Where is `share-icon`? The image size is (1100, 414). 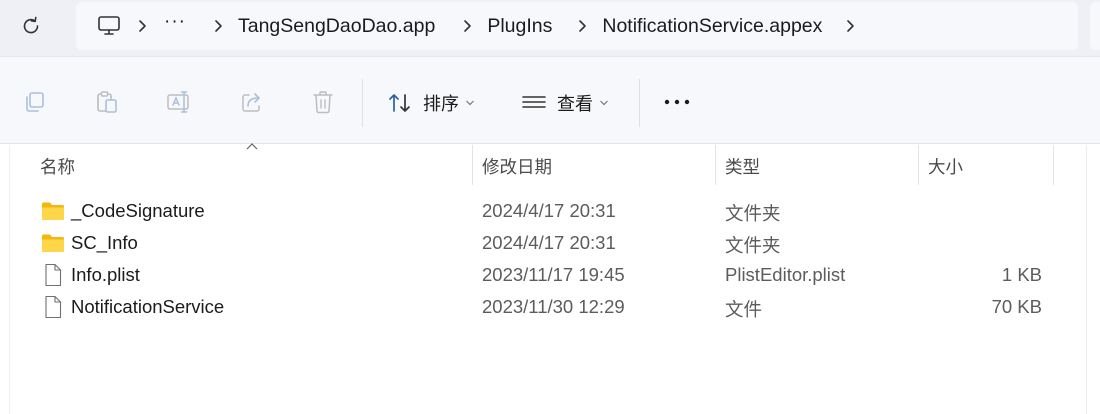
share-icon is located at coordinates (251, 102).